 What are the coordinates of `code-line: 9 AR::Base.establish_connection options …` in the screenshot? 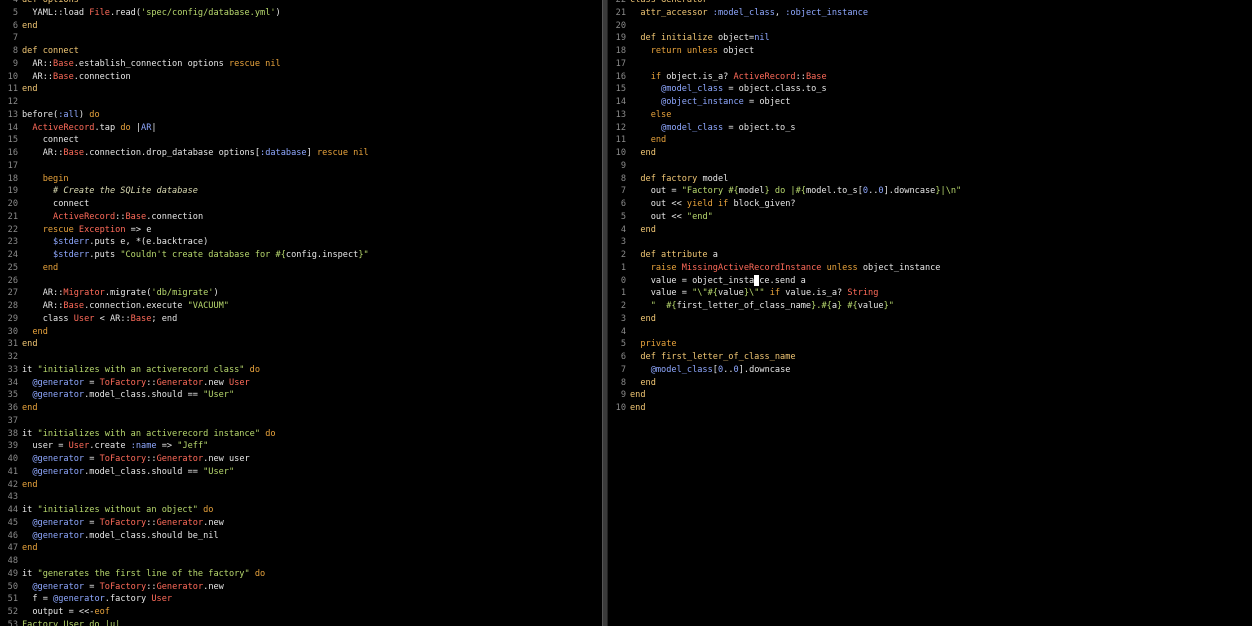 It's located at (184, 64).